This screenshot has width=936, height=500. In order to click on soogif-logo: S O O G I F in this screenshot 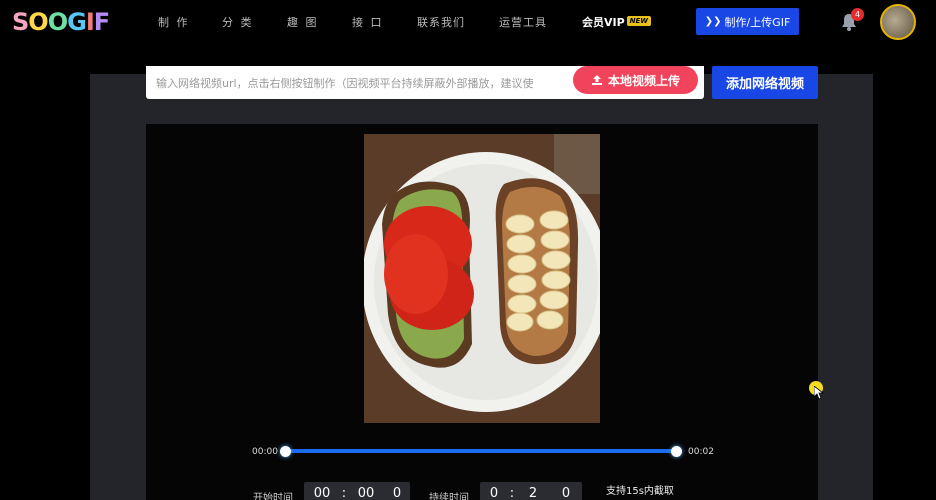, I will do `click(61, 22)`.